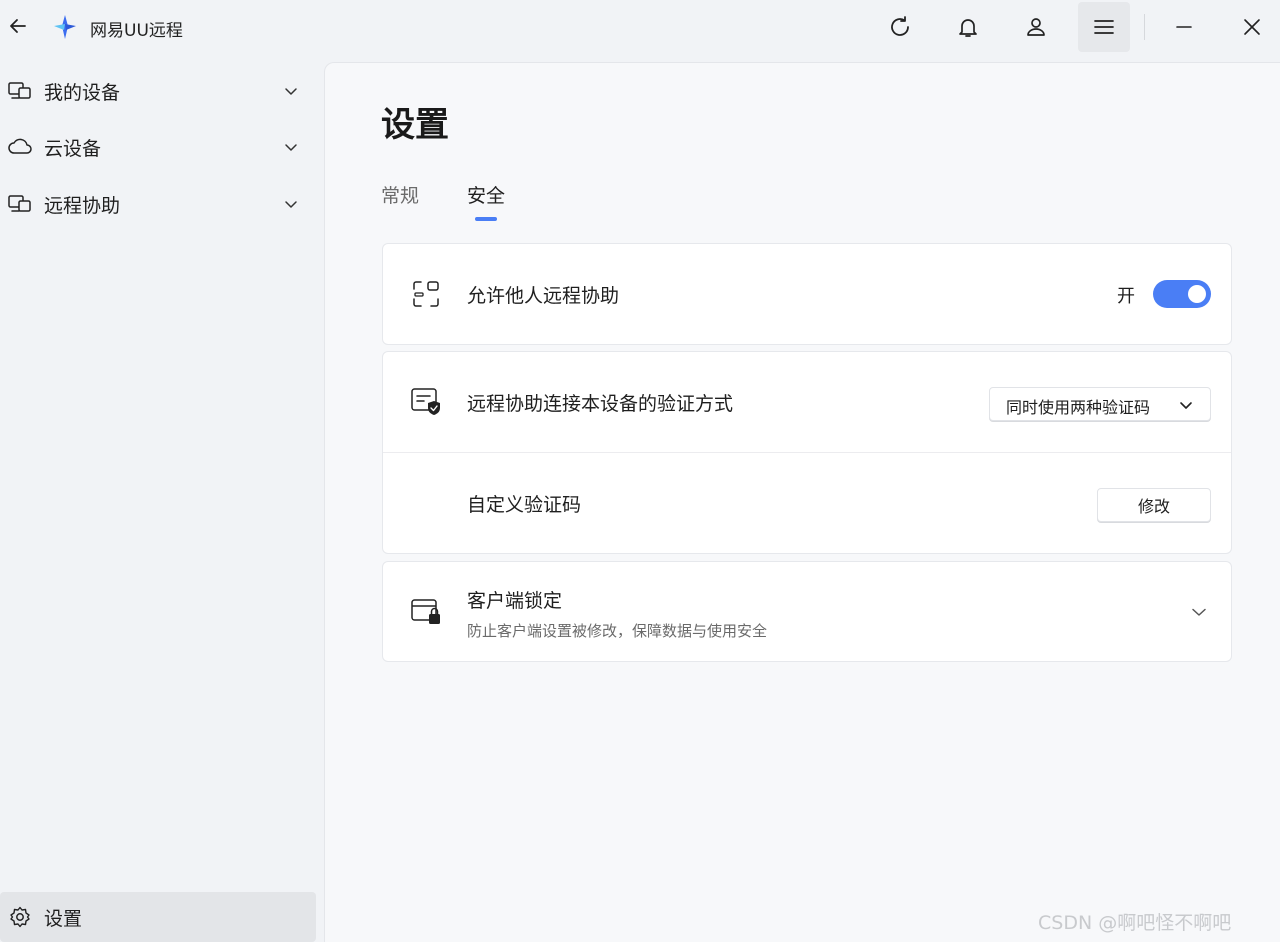 The height and width of the screenshot is (942, 1280). I want to click on account-button, so click(1036, 27).